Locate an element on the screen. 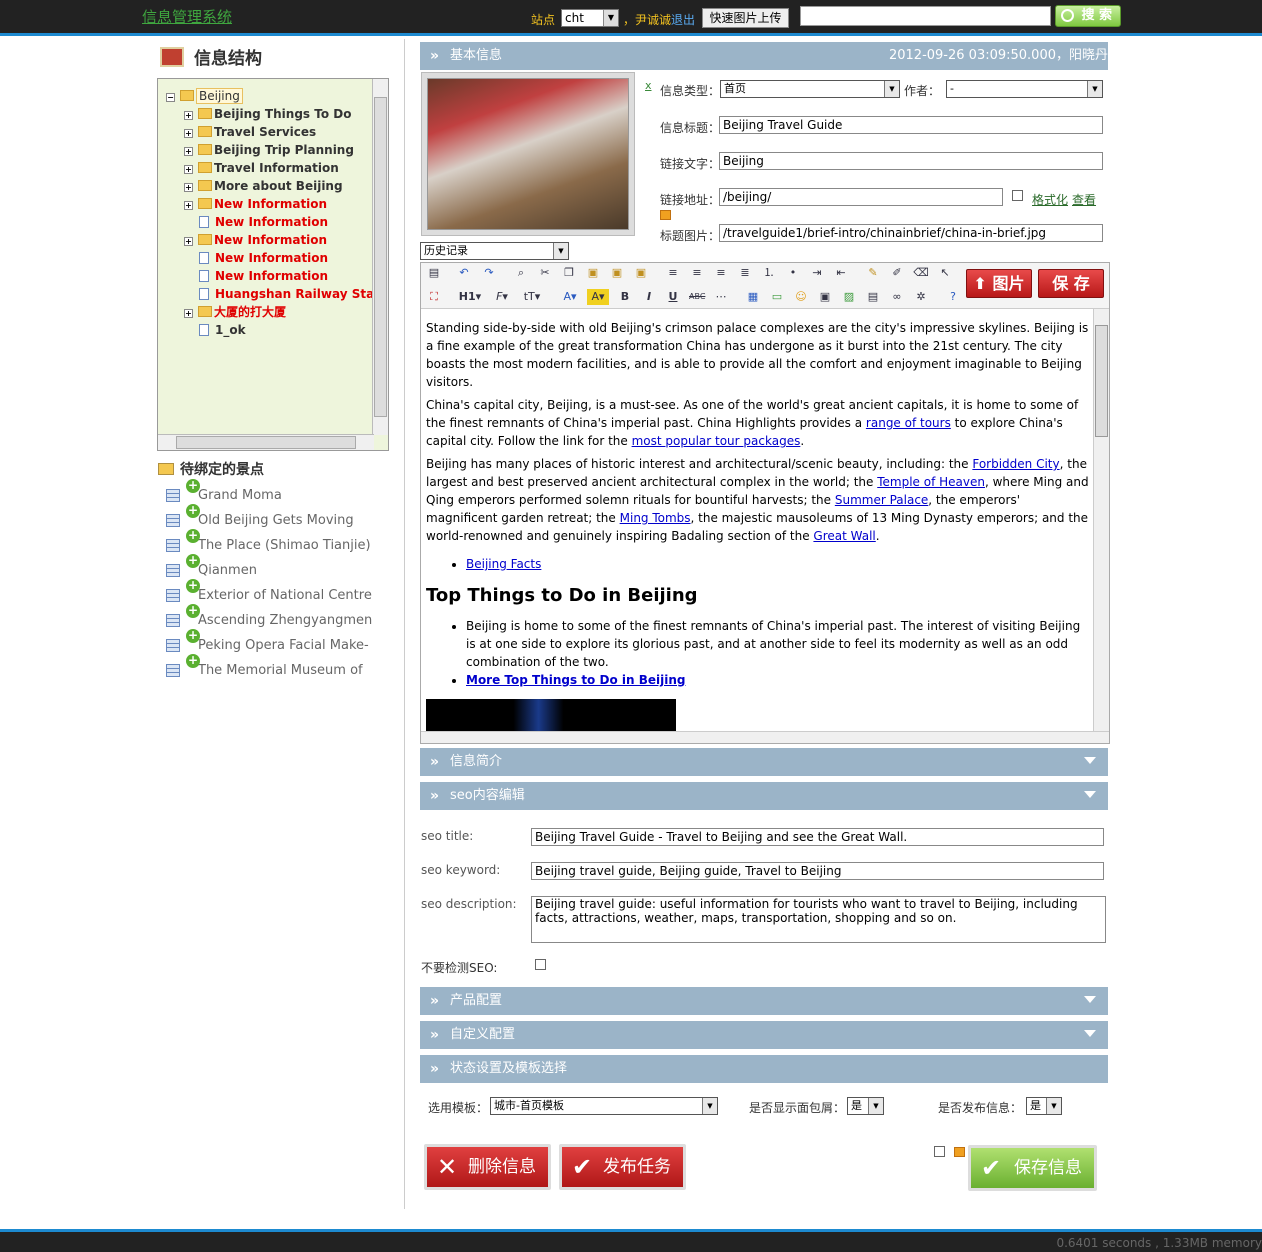 The height and width of the screenshot is (1252, 1262). clear-format-icon: ✐ is located at coordinates (897, 273).